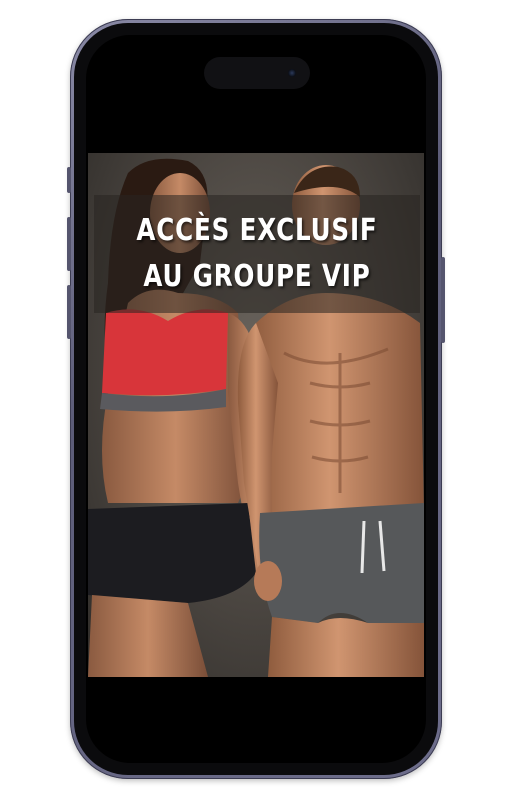 The image size is (512, 800). I want to click on man-torso, so click(338, 403).